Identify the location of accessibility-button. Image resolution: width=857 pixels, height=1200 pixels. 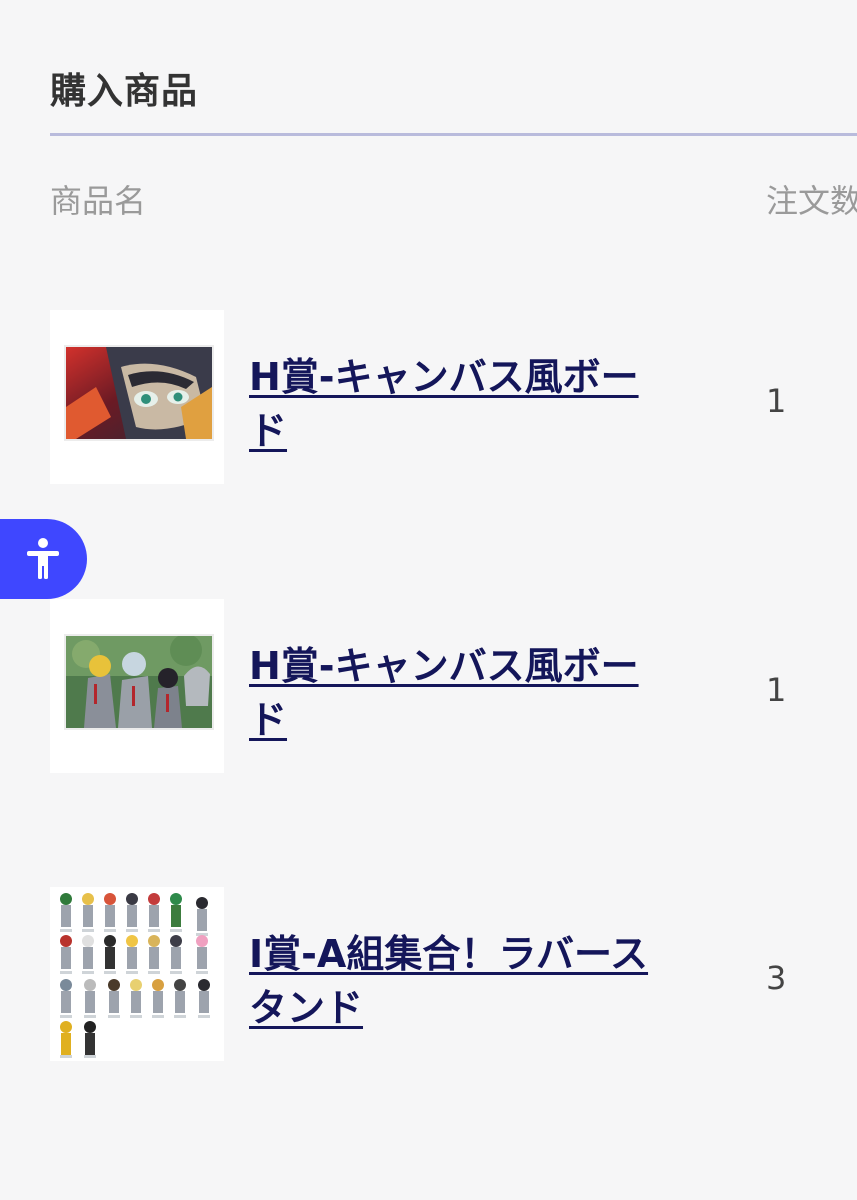
(43, 559).